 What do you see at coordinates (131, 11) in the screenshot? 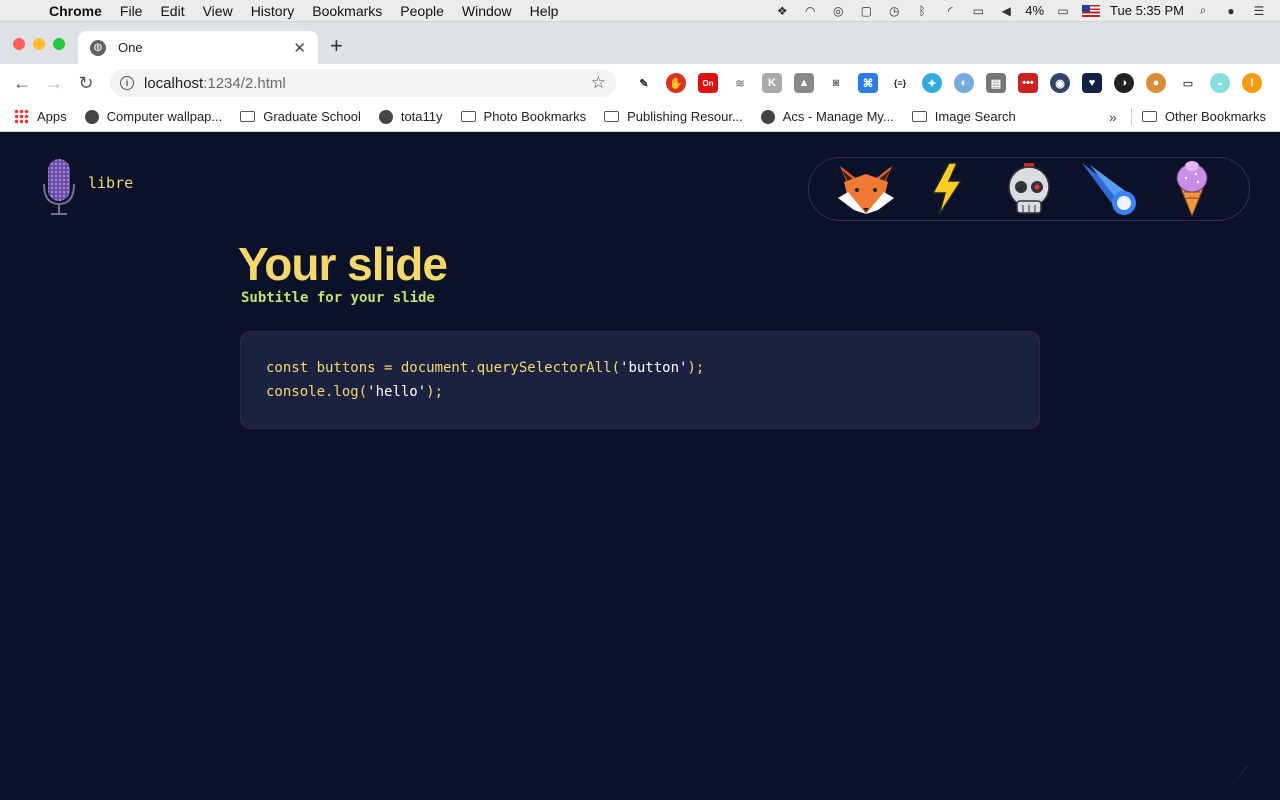
I see `menu-file: File` at bounding box center [131, 11].